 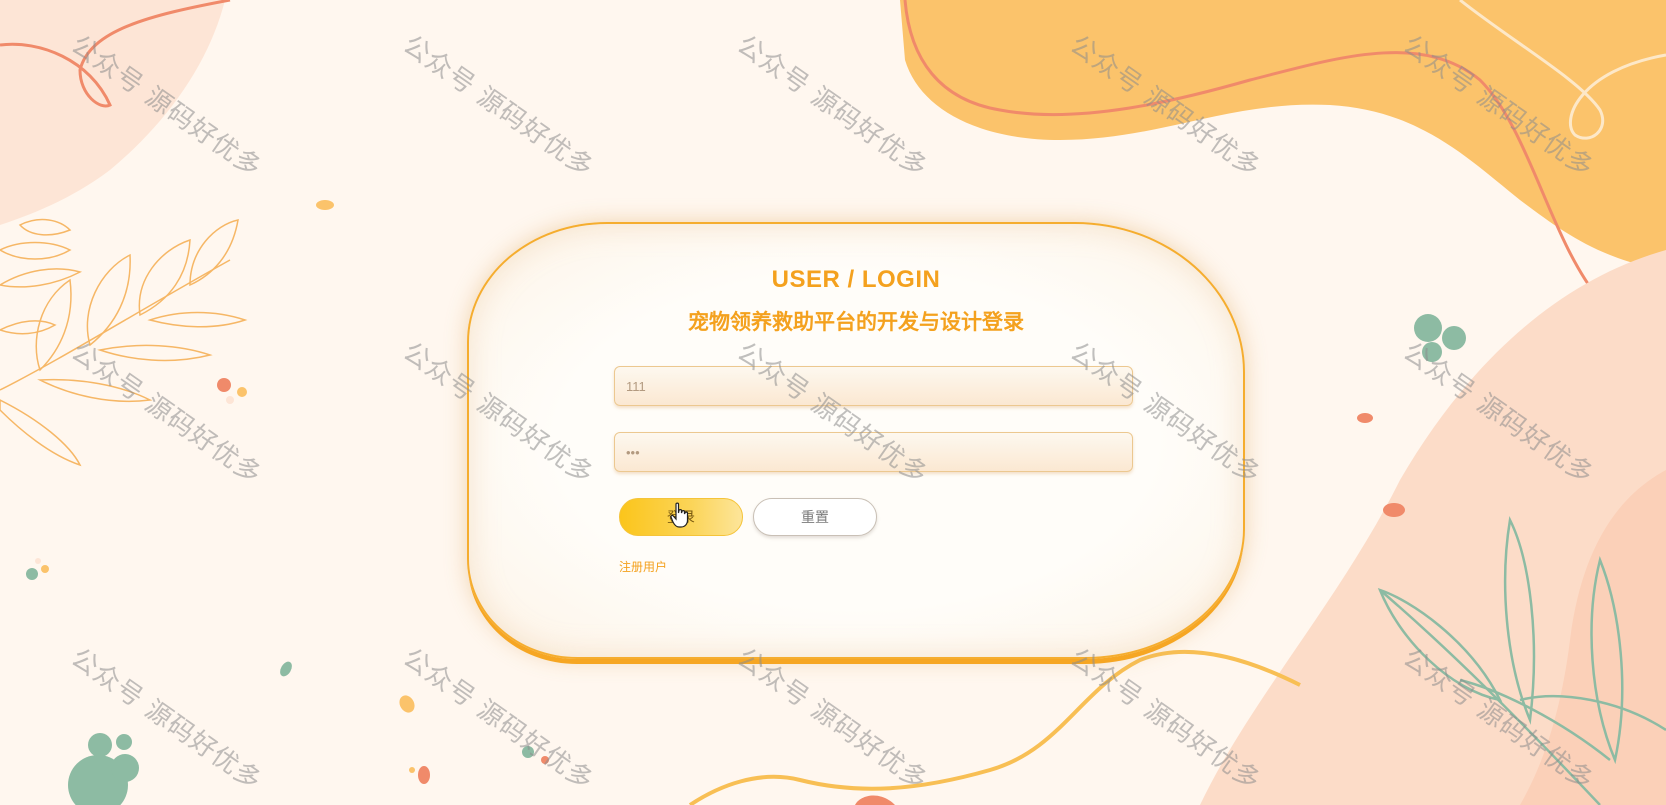 I want to click on green-dots-right, so click(x=1440, y=338).